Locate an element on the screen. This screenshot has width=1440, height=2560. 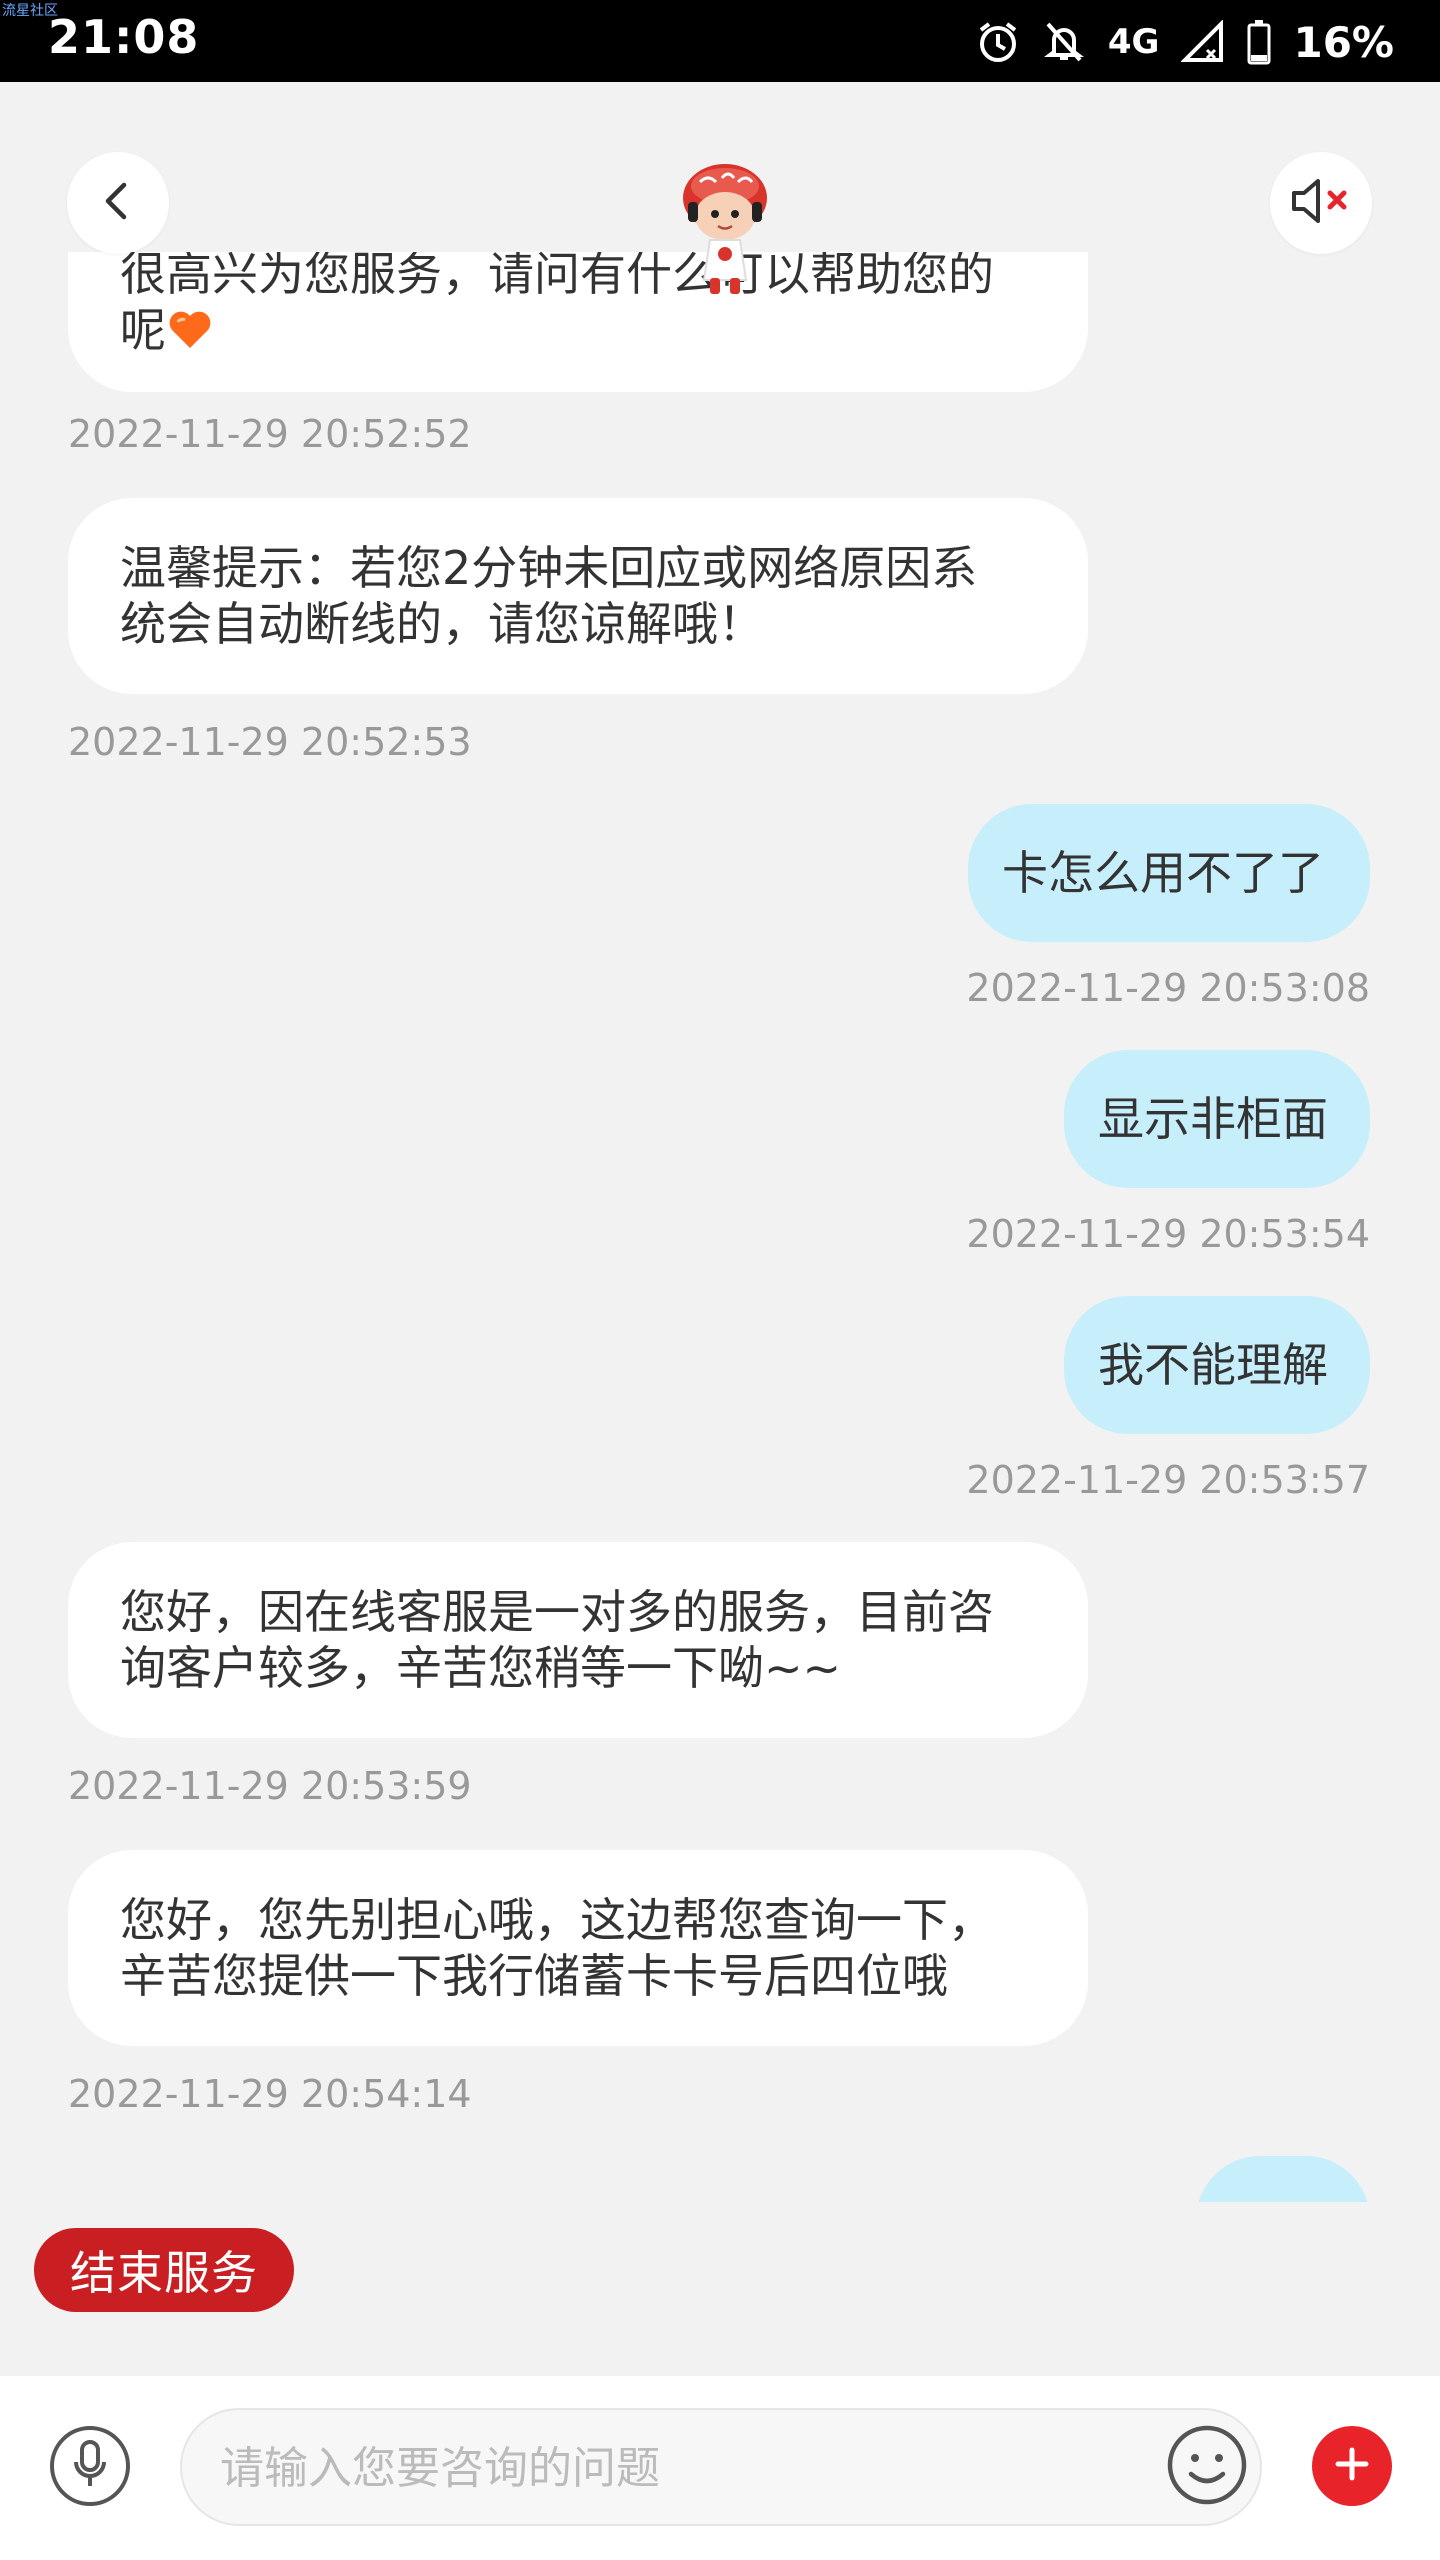
message-text-line: 很高兴为您服务，请问有什么可以帮助您的 is located at coordinates (557, 276).